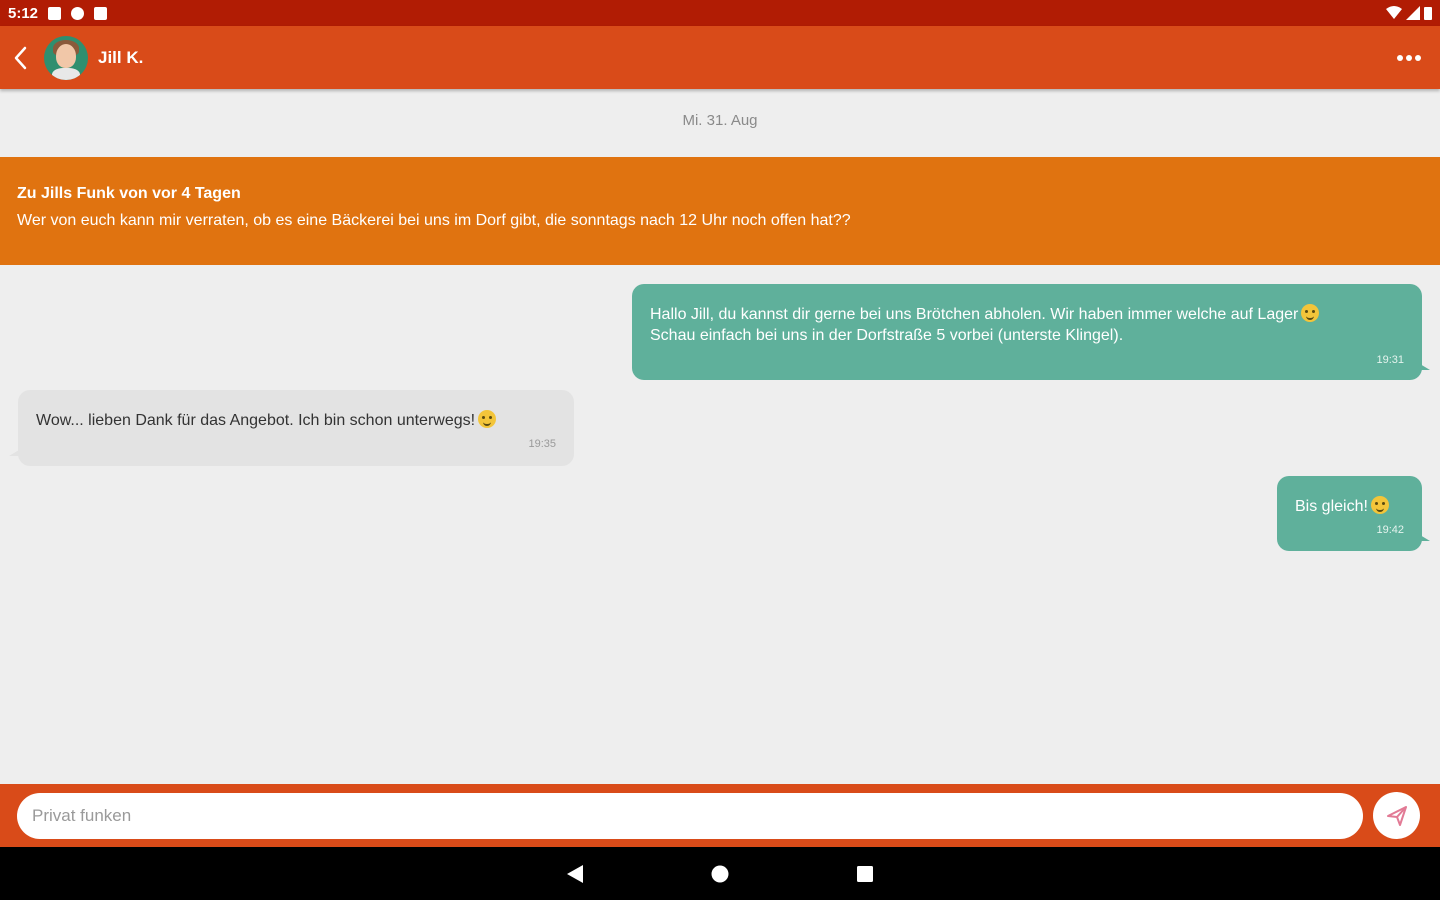 This screenshot has width=1440, height=900. What do you see at coordinates (1390, 530) in the screenshot?
I see `message-time: 19:42` at bounding box center [1390, 530].